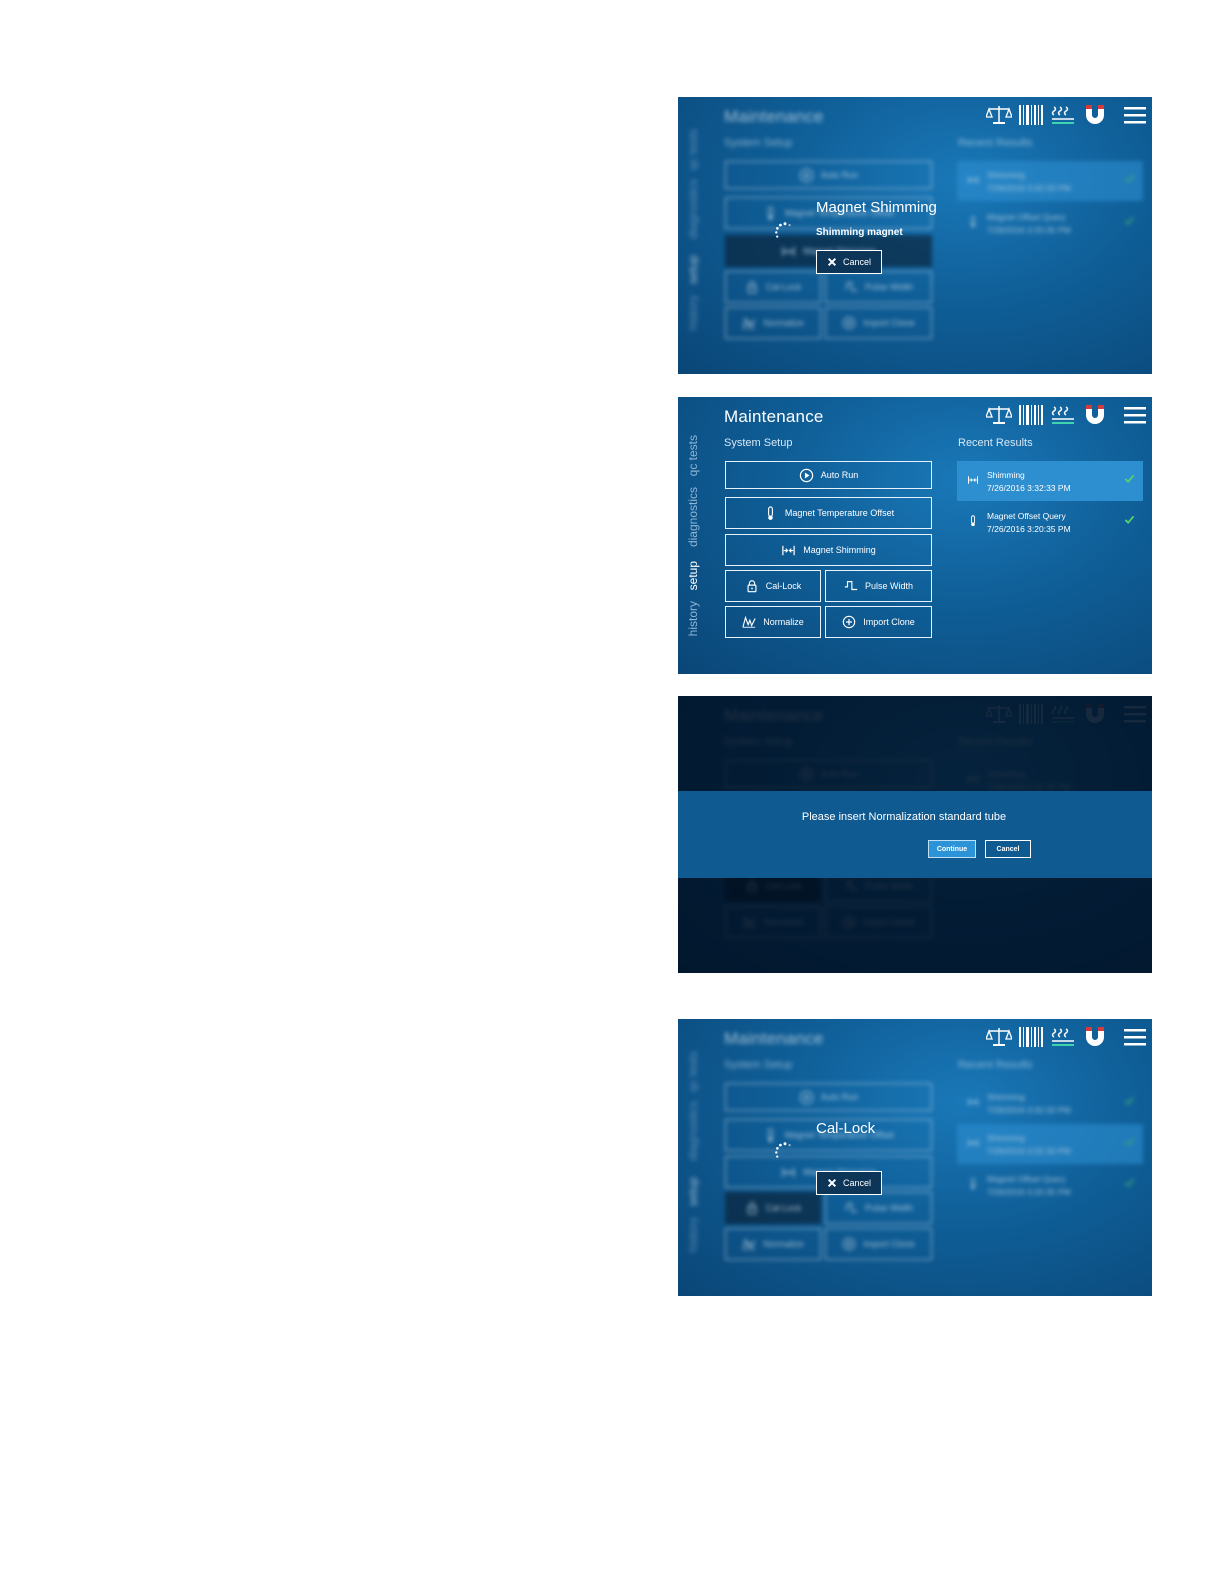 This screenshot has height=1584, width=1224. What do you see at coordinates (1026, 516) in the screenshot?
I see `result-name: Magnet Offset Query` at bounding box center [1026, 516].